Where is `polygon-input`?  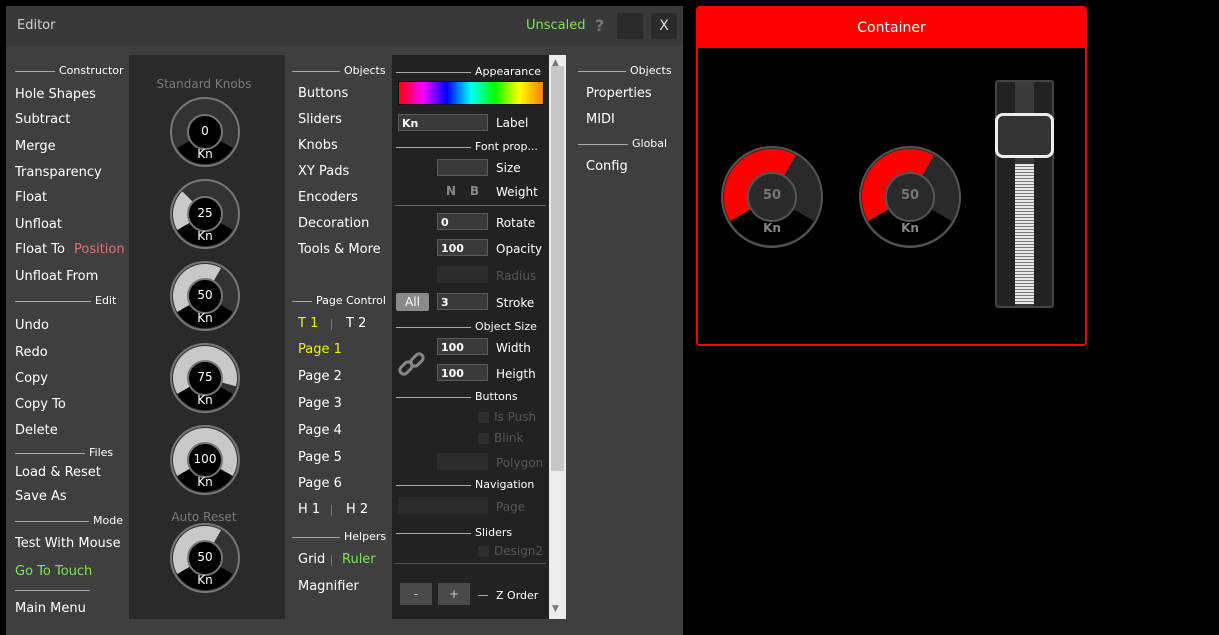
polygon-input is located at coordinates (462, 461).